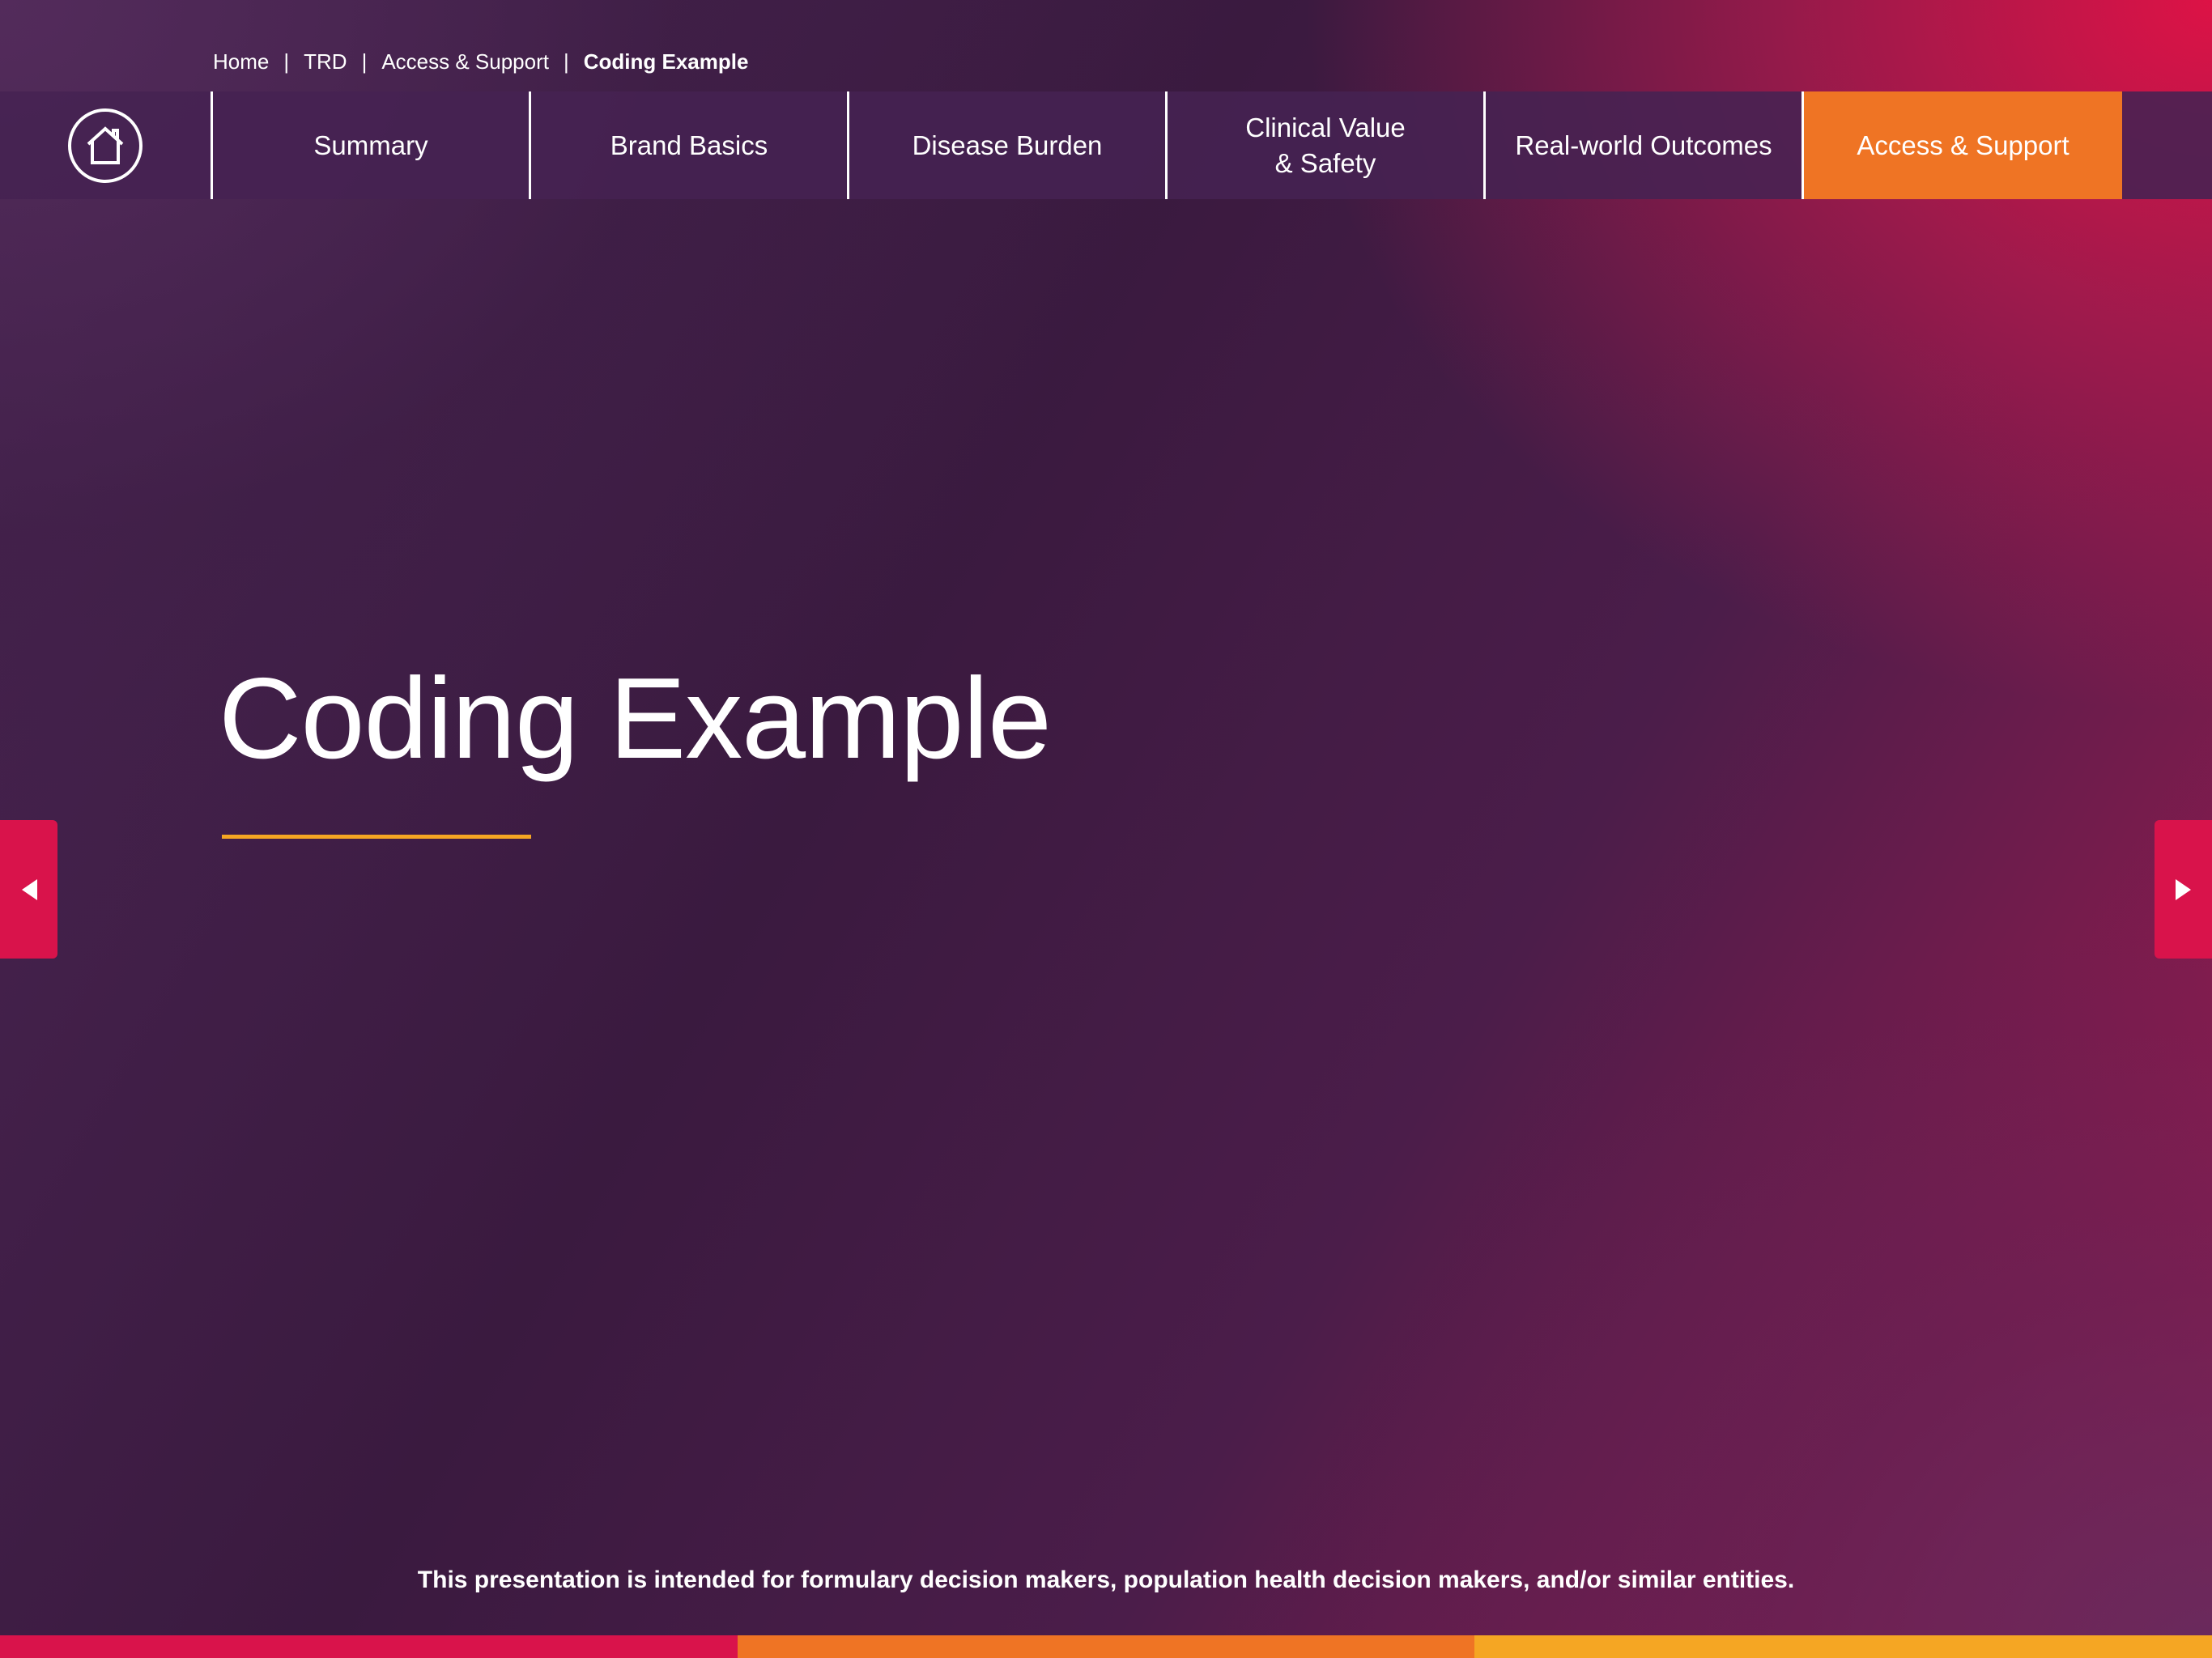 The image size is (2212, 1658). I want to click on breadcrumb-home: Home, so click(241, 61).